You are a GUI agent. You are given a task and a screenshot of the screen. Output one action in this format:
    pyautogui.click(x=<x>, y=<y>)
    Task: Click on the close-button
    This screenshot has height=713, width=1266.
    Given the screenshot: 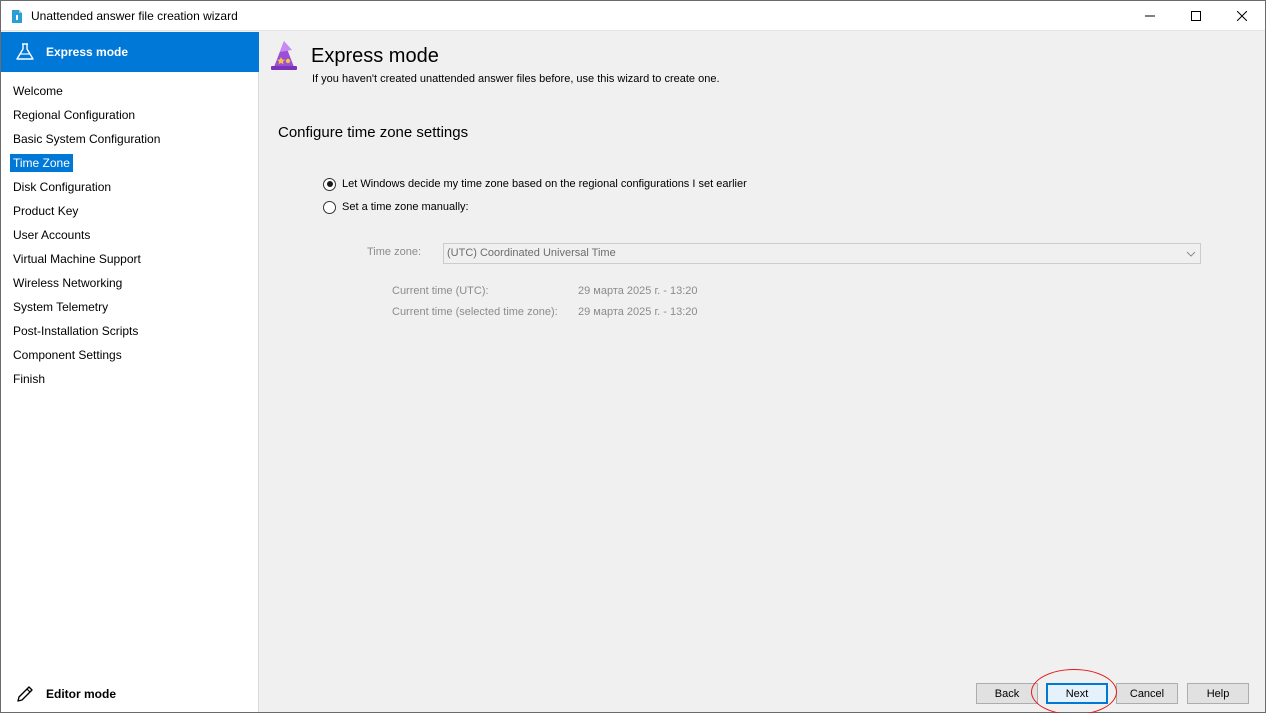 What is the action you would take?
    pyautogui.click(x=1242, y=16)
    